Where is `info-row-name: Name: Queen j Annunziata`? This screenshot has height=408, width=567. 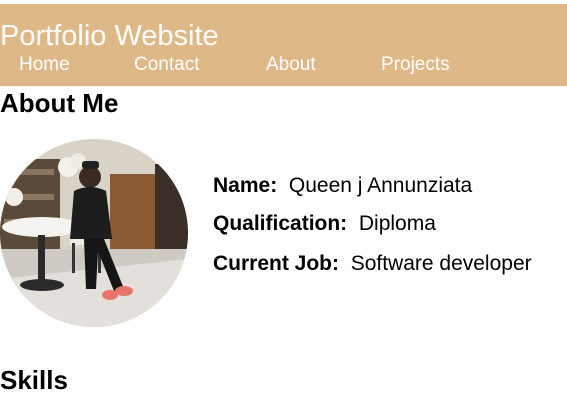 info-row-name: Name: Queen j Annunziata is located at coordinates (342, 186).